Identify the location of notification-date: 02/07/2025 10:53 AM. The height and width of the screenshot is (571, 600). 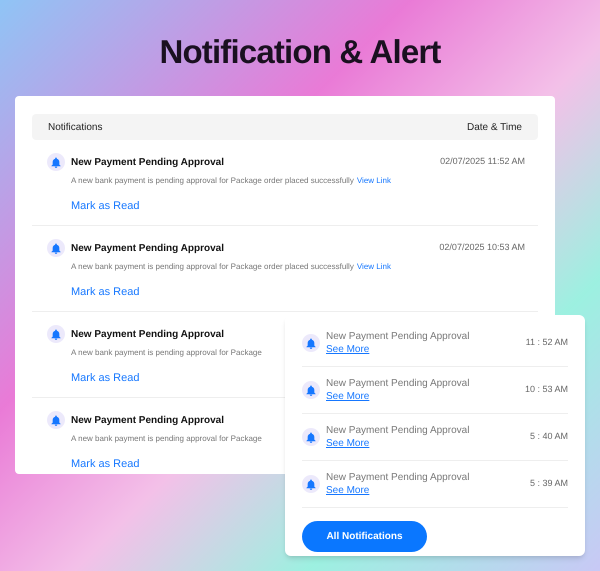
(482, 247).